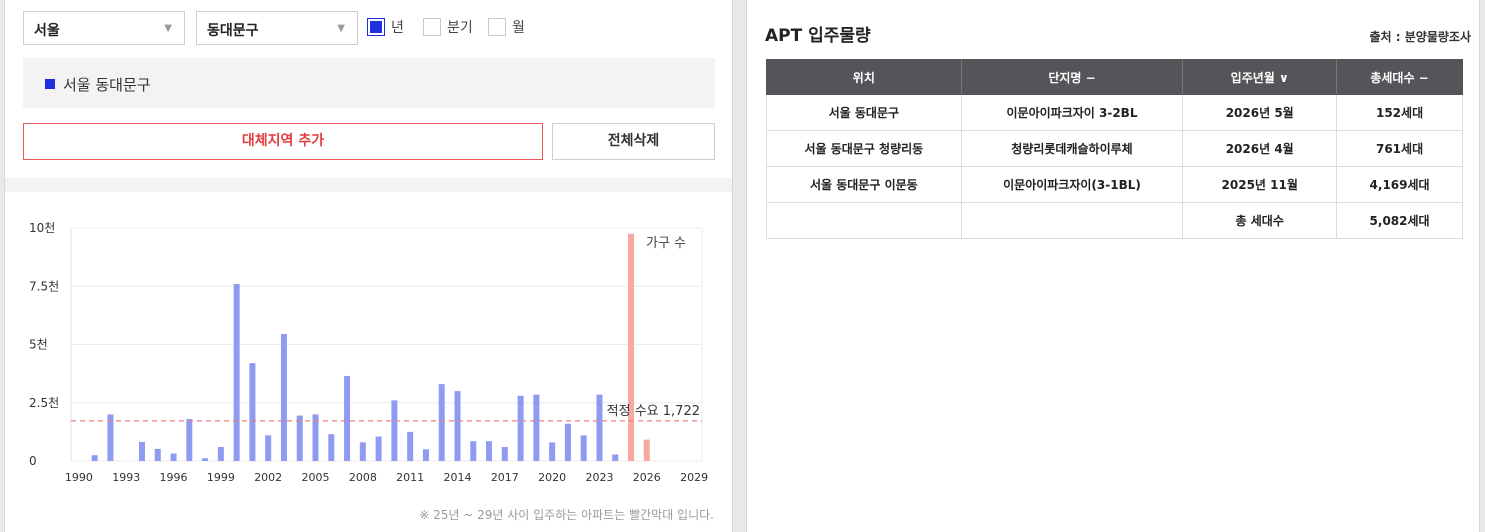  What do you see at coordinates (1399, 220) in the screenshot?
I see `cell-total-units-sum: 5,082세대` at bounding box center [1399, 220].